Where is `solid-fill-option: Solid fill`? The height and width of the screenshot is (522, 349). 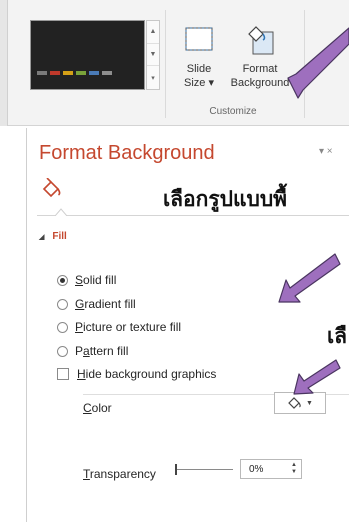 solid-fill-option: Solid fill is located at coordinates (86, 280).